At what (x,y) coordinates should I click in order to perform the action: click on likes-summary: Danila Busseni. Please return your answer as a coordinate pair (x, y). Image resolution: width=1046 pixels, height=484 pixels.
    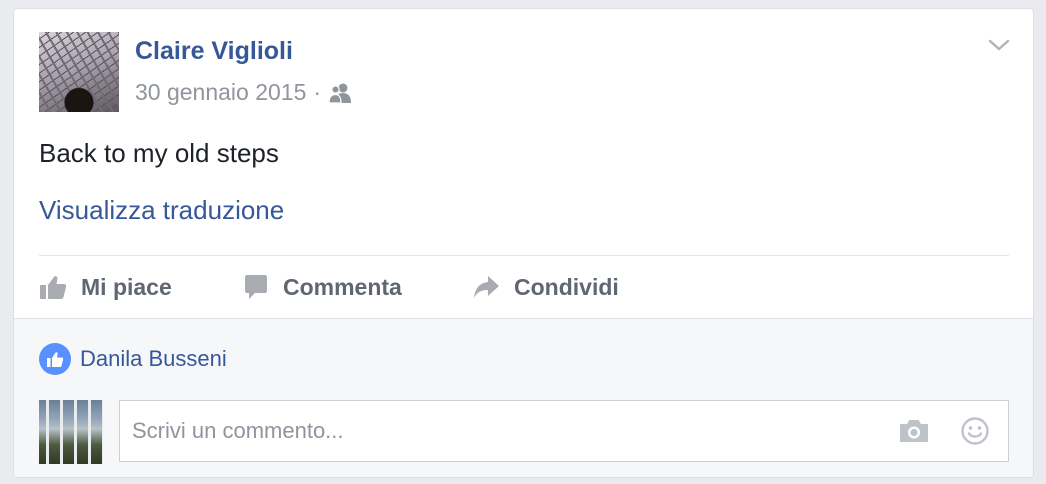
    Looking at the image, I should click on (133, 359).